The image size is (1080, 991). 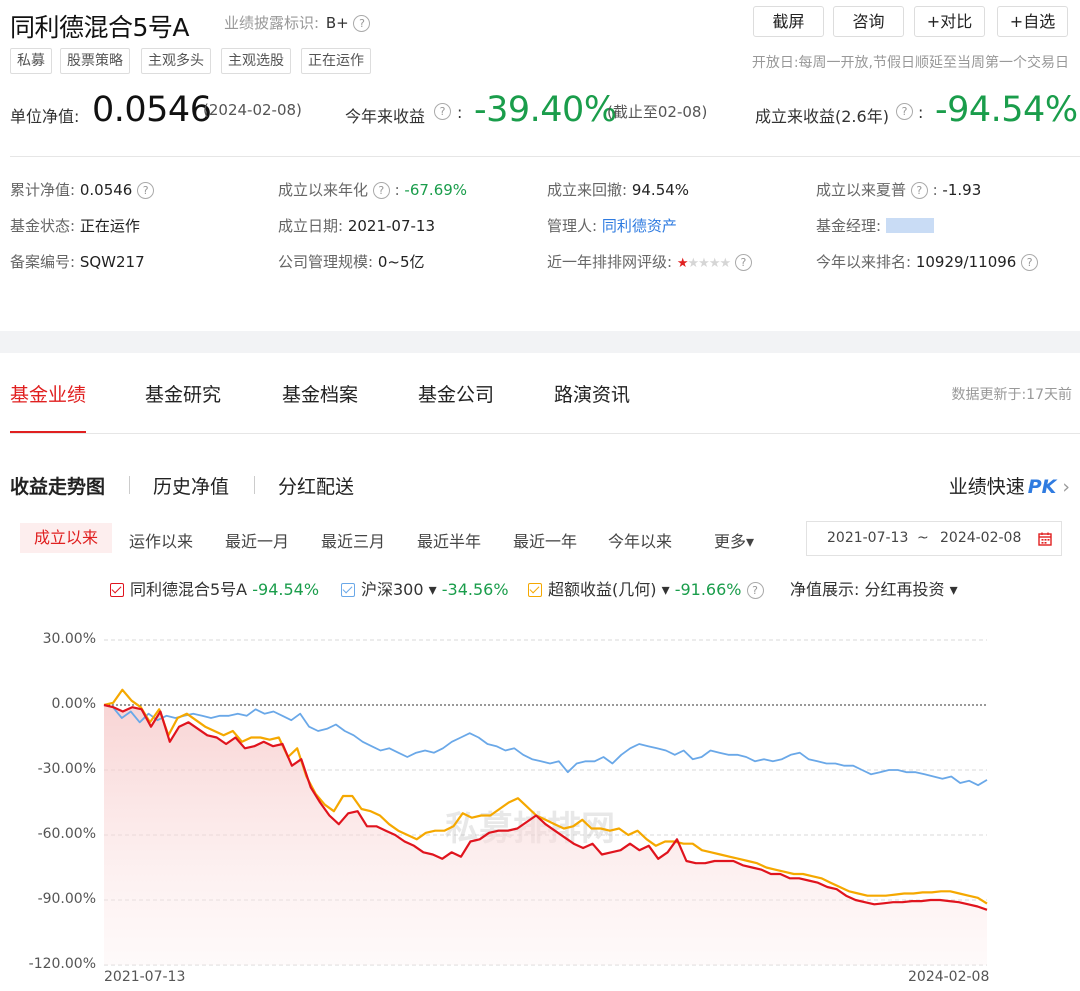 I want to click on fund-title: 同利德混合5号A, so click(x=100, y=27).